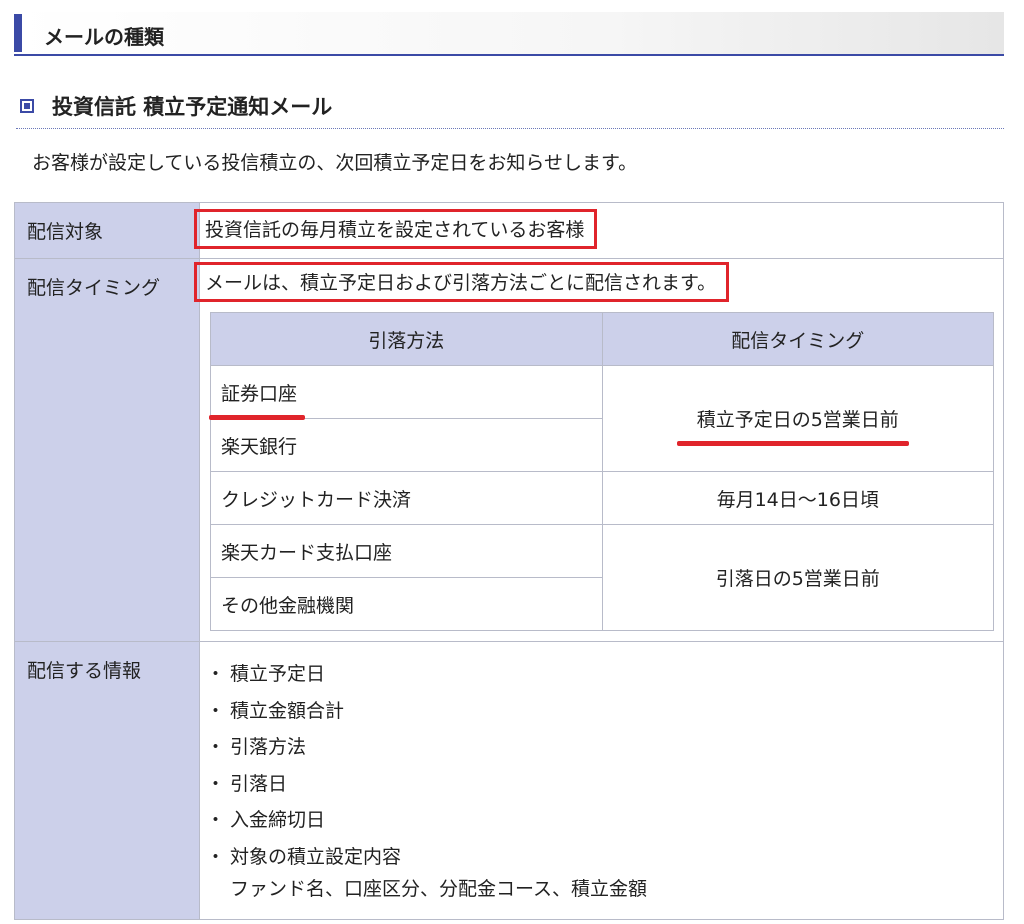  Describe the element at coordinates (509, 34) in the screenshot. I see `section-header: メールの種類` at that location.